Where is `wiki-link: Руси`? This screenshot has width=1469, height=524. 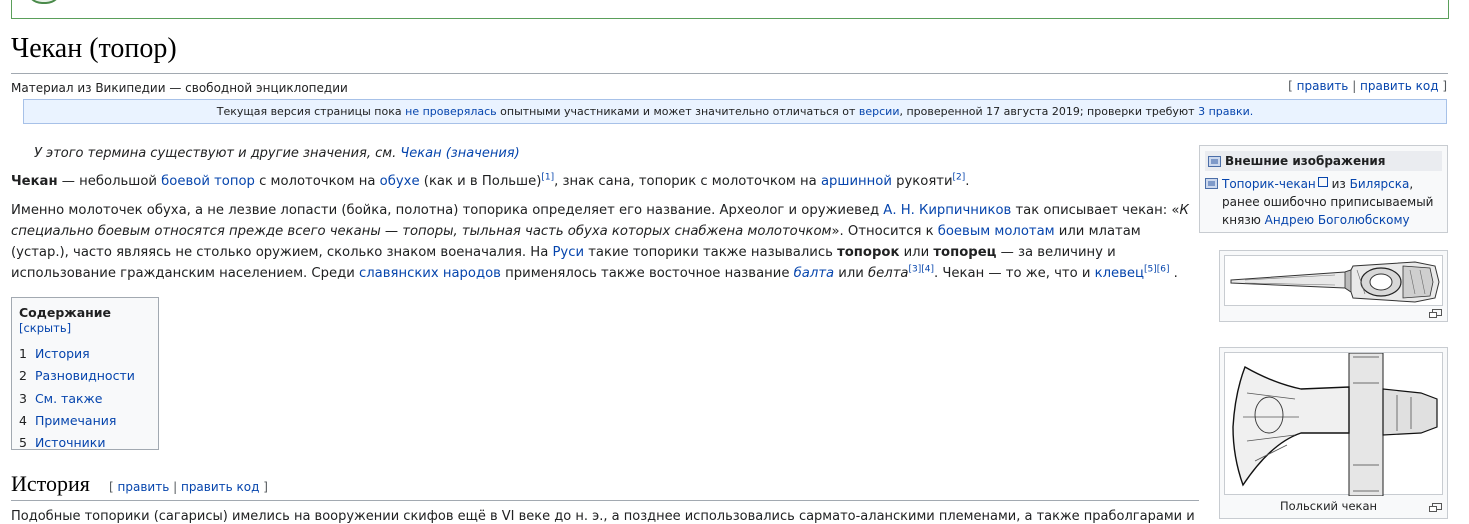
wiki-link: Руси is located at coordinates (568, 252).